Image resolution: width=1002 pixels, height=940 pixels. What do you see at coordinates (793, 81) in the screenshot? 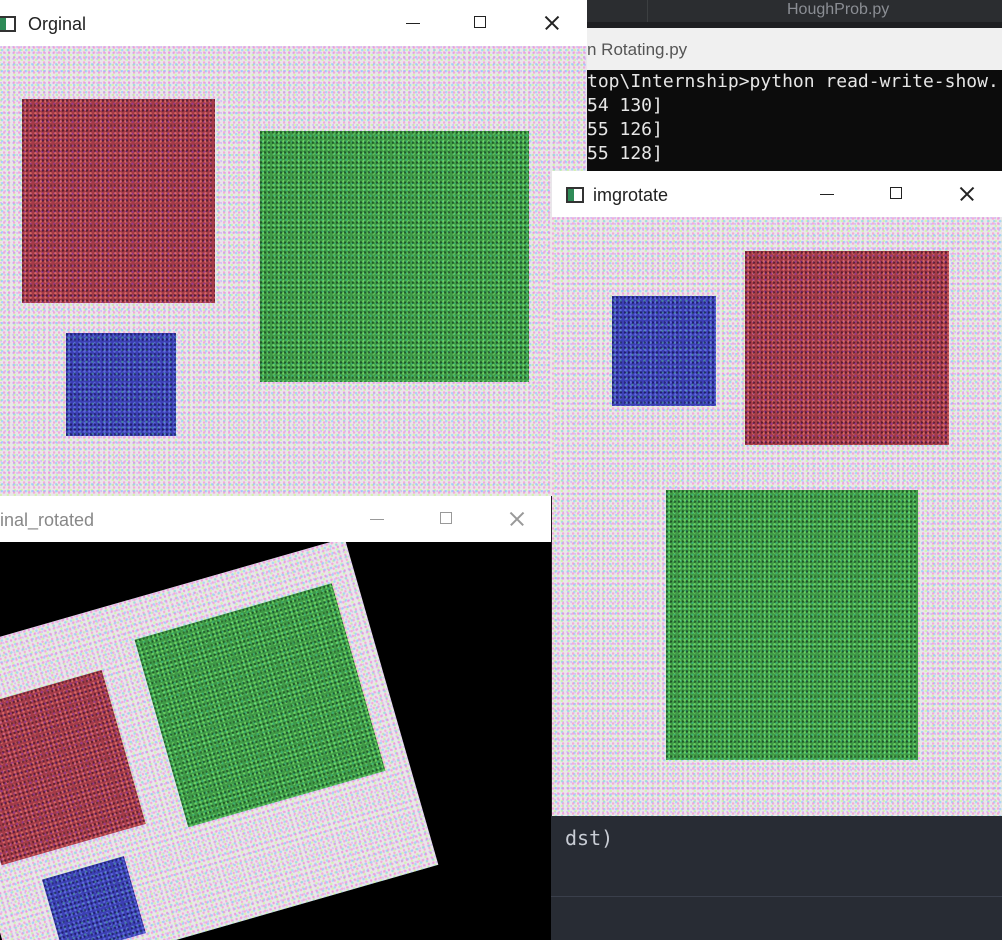
I see `terminal-line: top\Internship>python read-write-show.` at bounding box center [793, 81].